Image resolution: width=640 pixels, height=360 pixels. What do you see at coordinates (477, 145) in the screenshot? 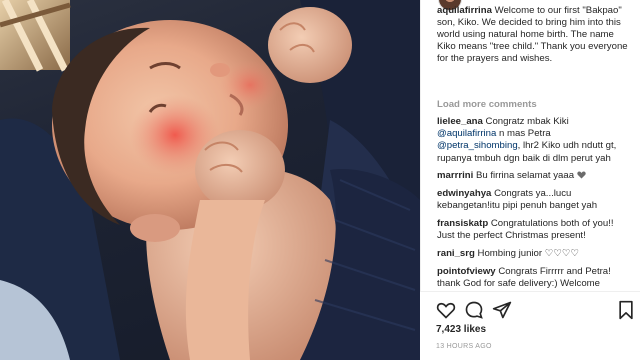
I see `comment-mention: @petra_sihombing` at bounding box center [477, 145].